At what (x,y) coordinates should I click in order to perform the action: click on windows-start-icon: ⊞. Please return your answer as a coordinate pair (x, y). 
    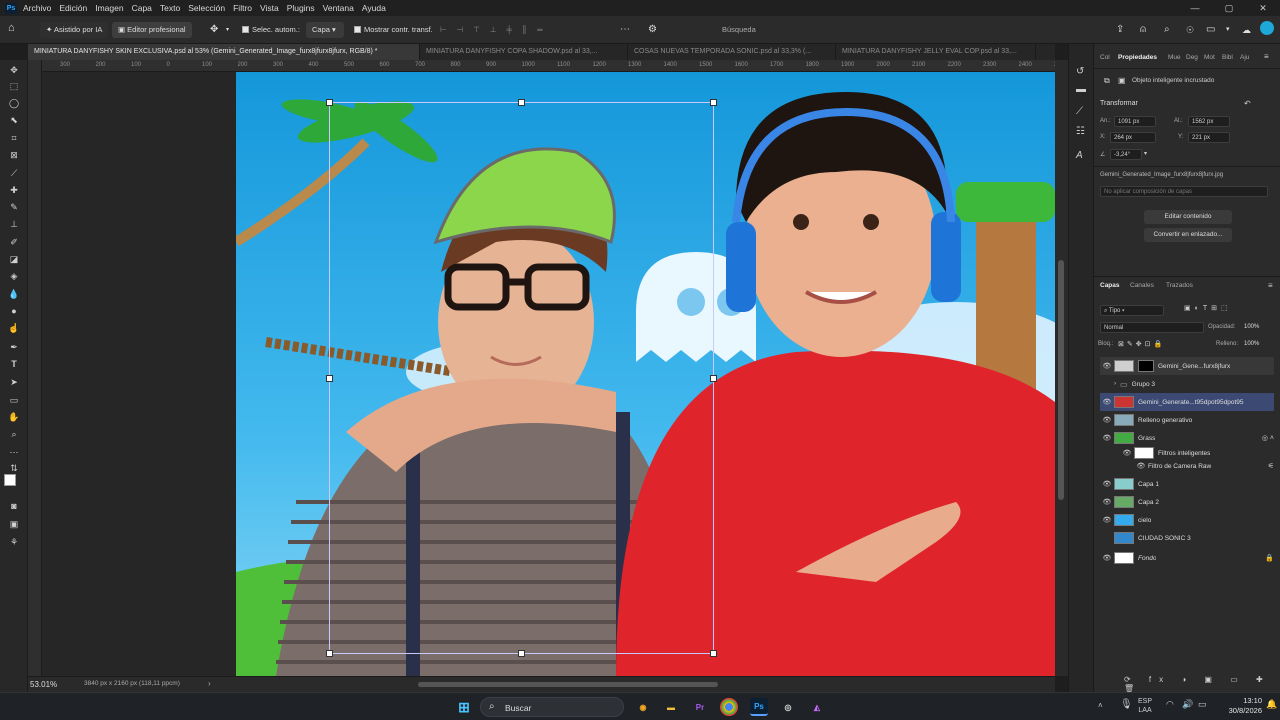
    Looking at the image, I should click on (464, 707).